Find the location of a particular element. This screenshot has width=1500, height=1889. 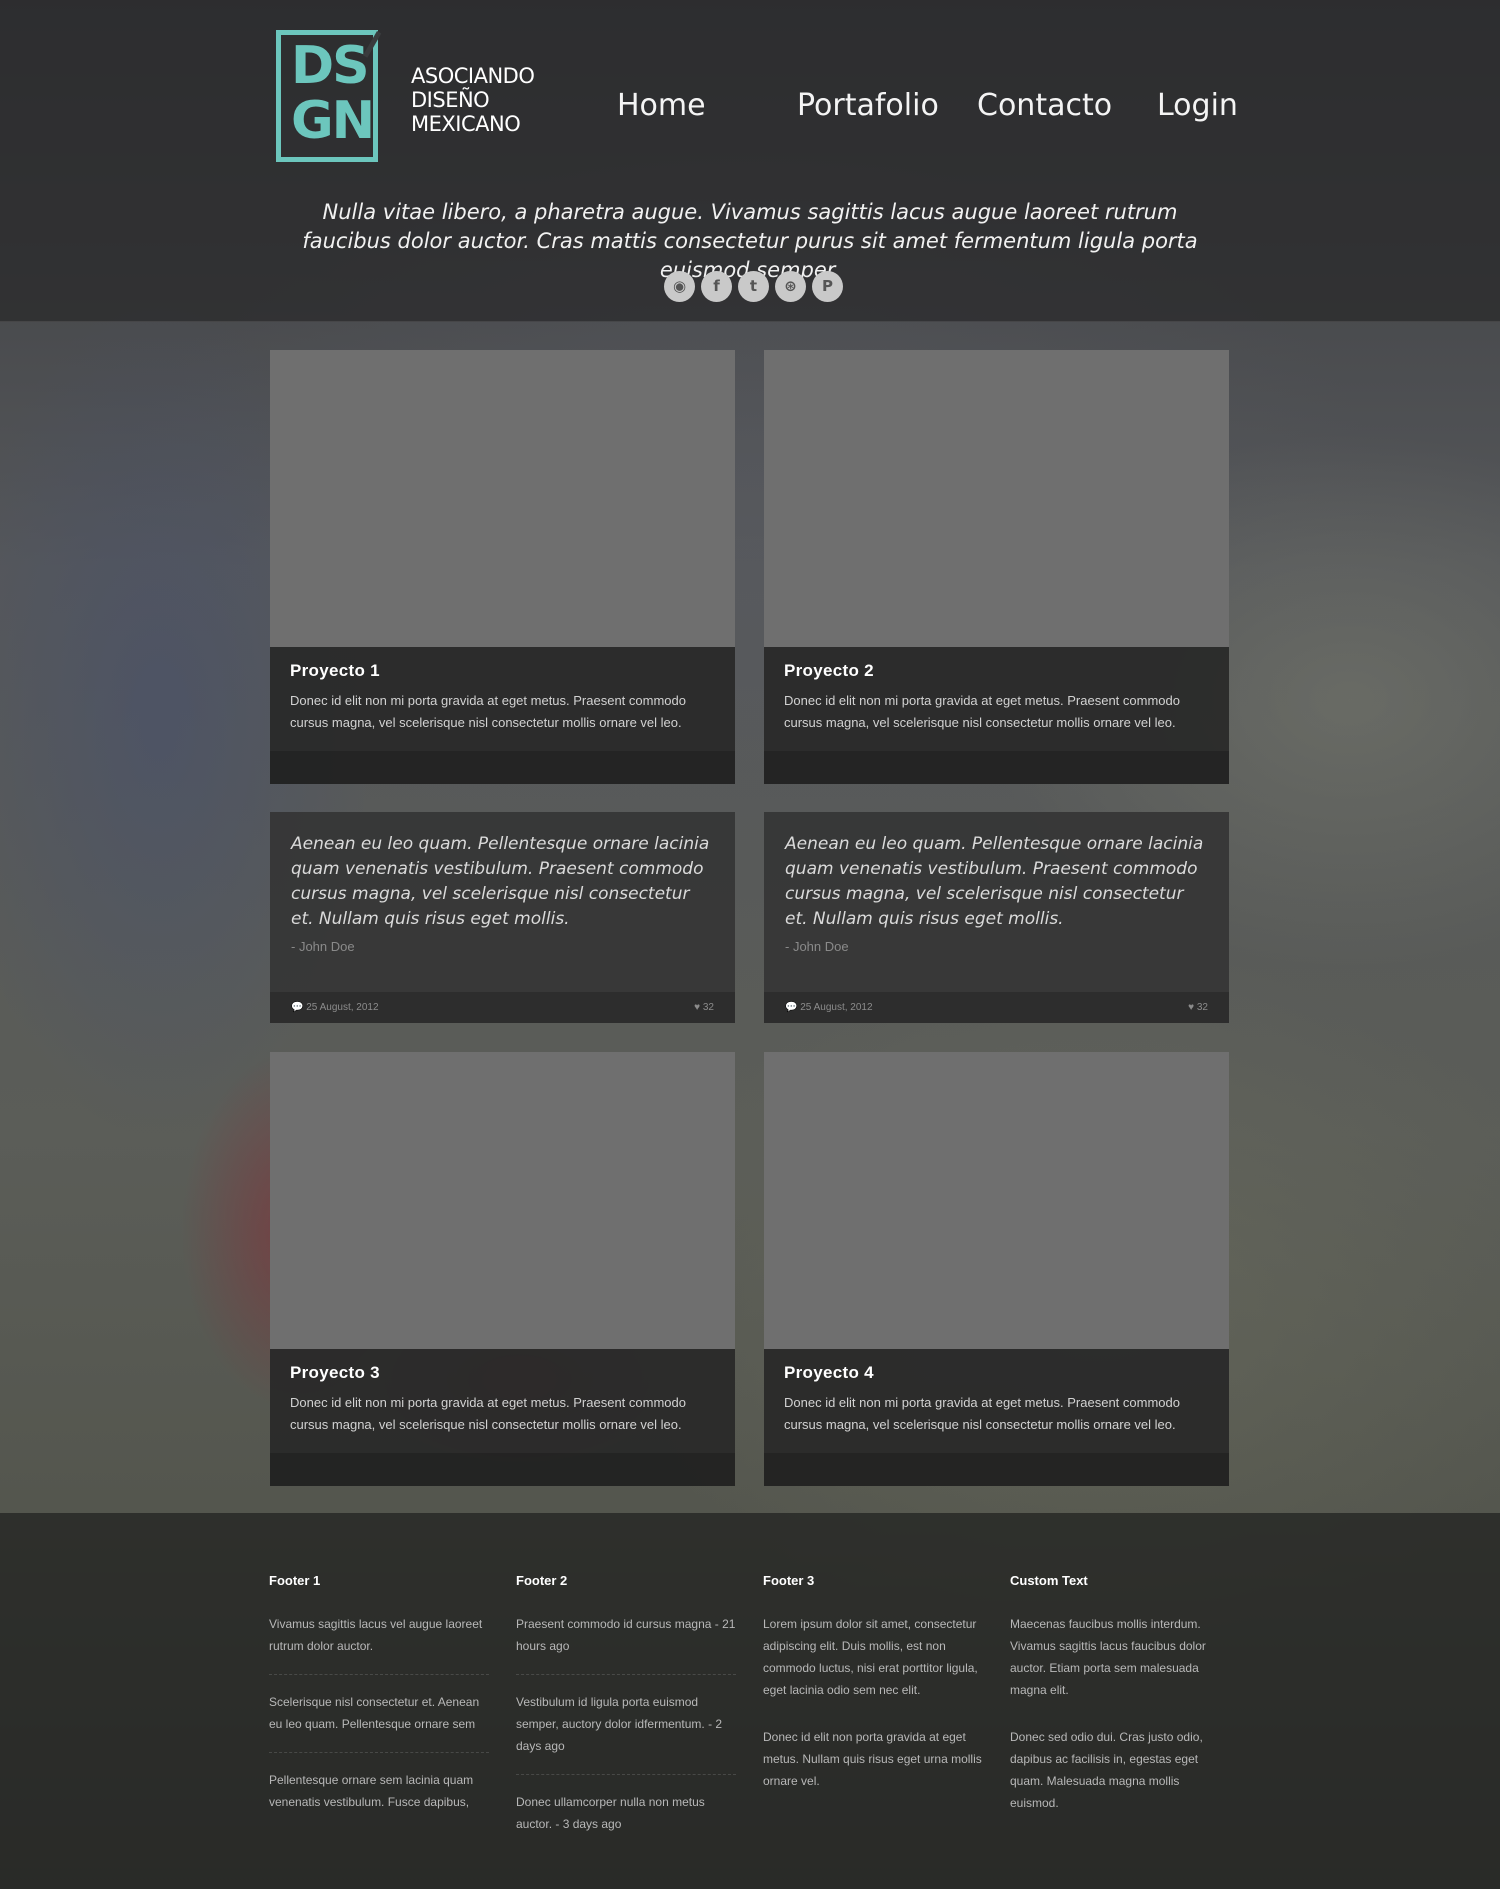

nav-contacto: Contacto is located at coordinates (1044, 105).